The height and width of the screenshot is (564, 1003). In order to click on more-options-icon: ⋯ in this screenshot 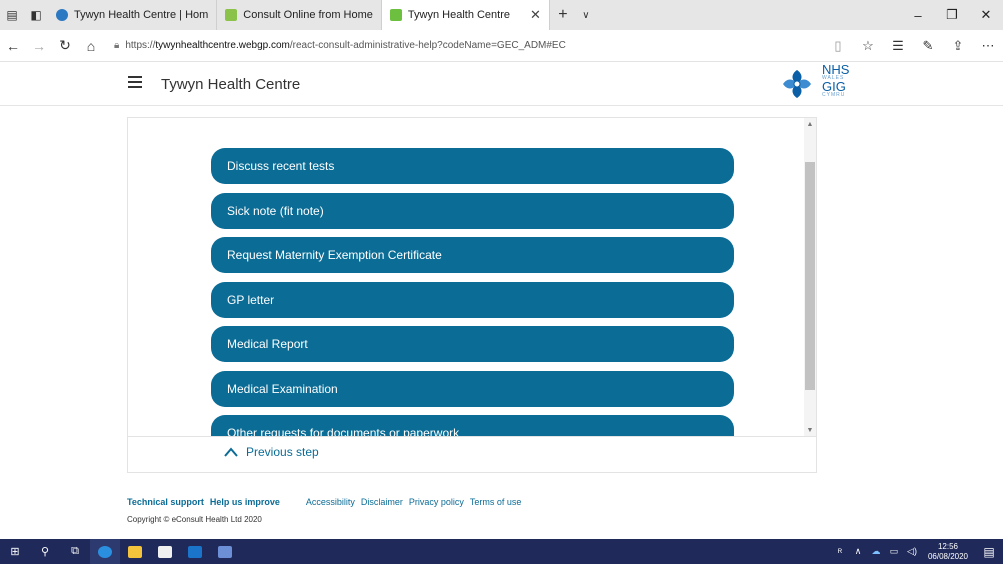, I will do `click(988, 46)`.